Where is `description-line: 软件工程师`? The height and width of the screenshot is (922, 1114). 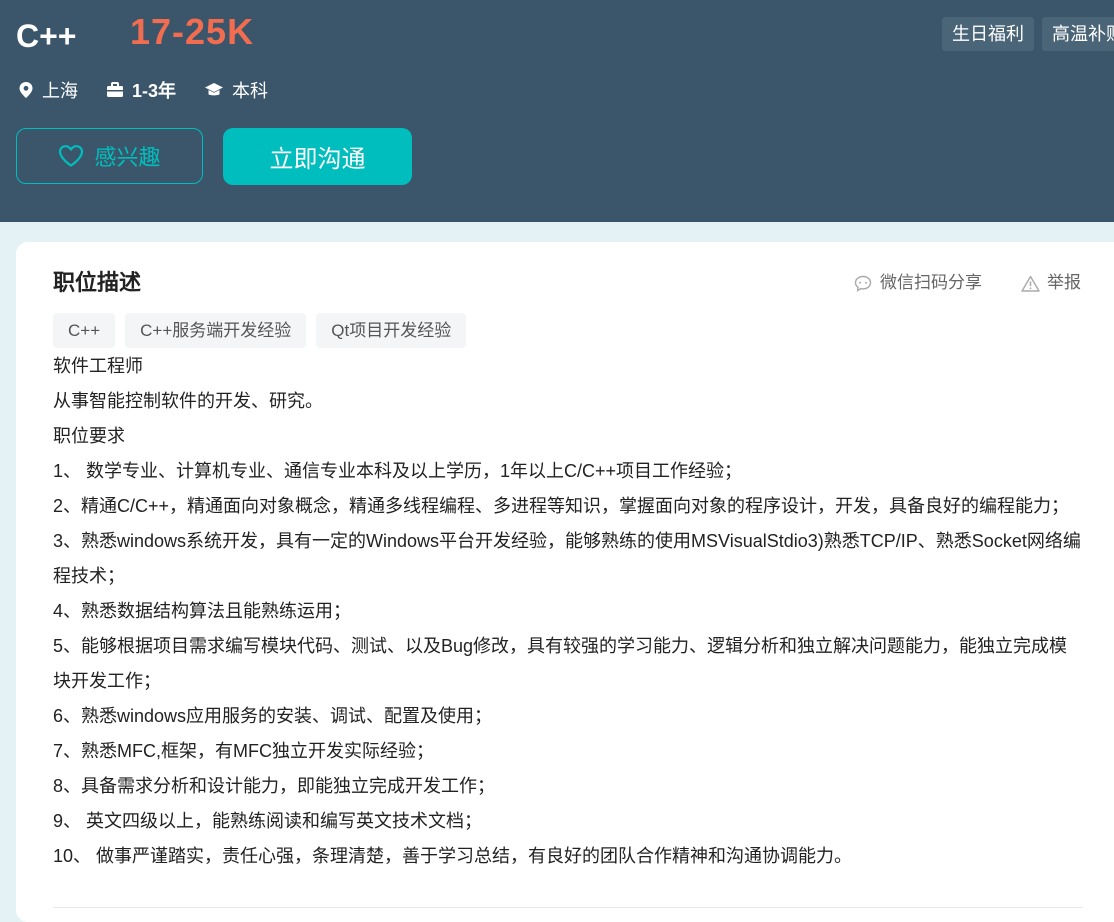
description-line: 软件工程师 is located at coordinates (98, 366).